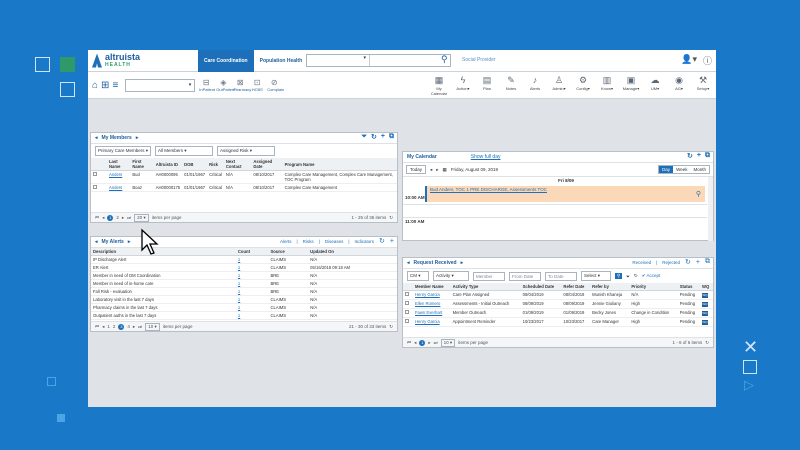 Image resolution: width=800 pixels, height=450 pixels. Describe the element at coordinates (451, 276) in the screenshot. I see `activity-select: Activity ▾` at that location.